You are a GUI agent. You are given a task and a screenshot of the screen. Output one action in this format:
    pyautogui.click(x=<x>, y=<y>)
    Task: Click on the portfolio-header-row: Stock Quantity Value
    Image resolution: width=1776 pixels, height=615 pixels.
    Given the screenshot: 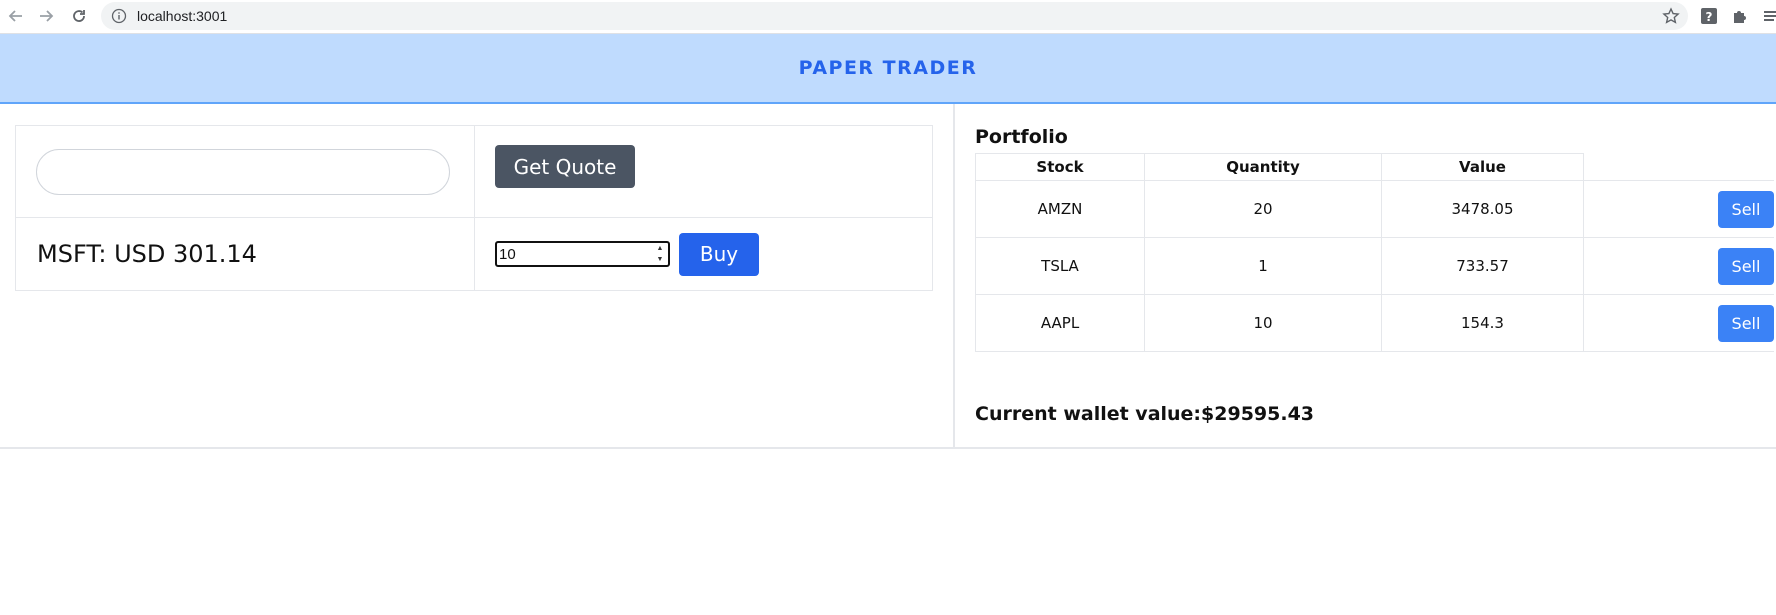 What is the action you would take?
    pyautogui.click(x=1374, y=167)
    